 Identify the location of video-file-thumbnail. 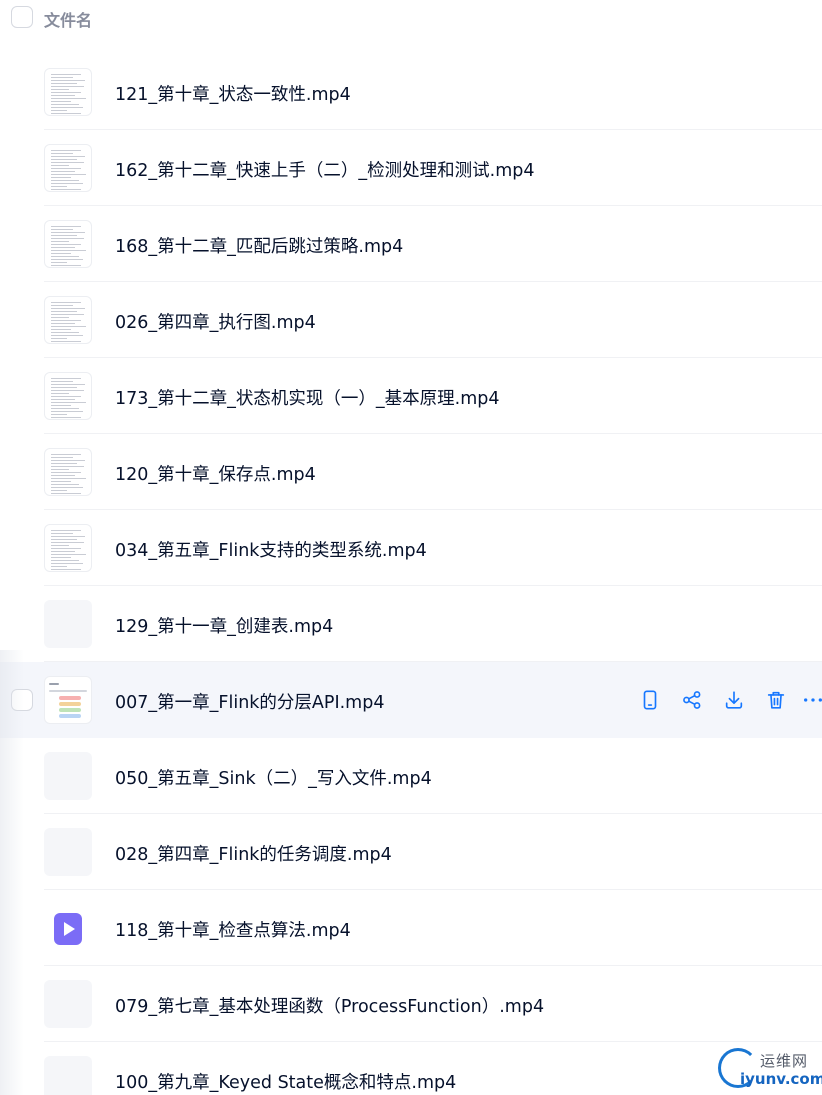
(68, 928).